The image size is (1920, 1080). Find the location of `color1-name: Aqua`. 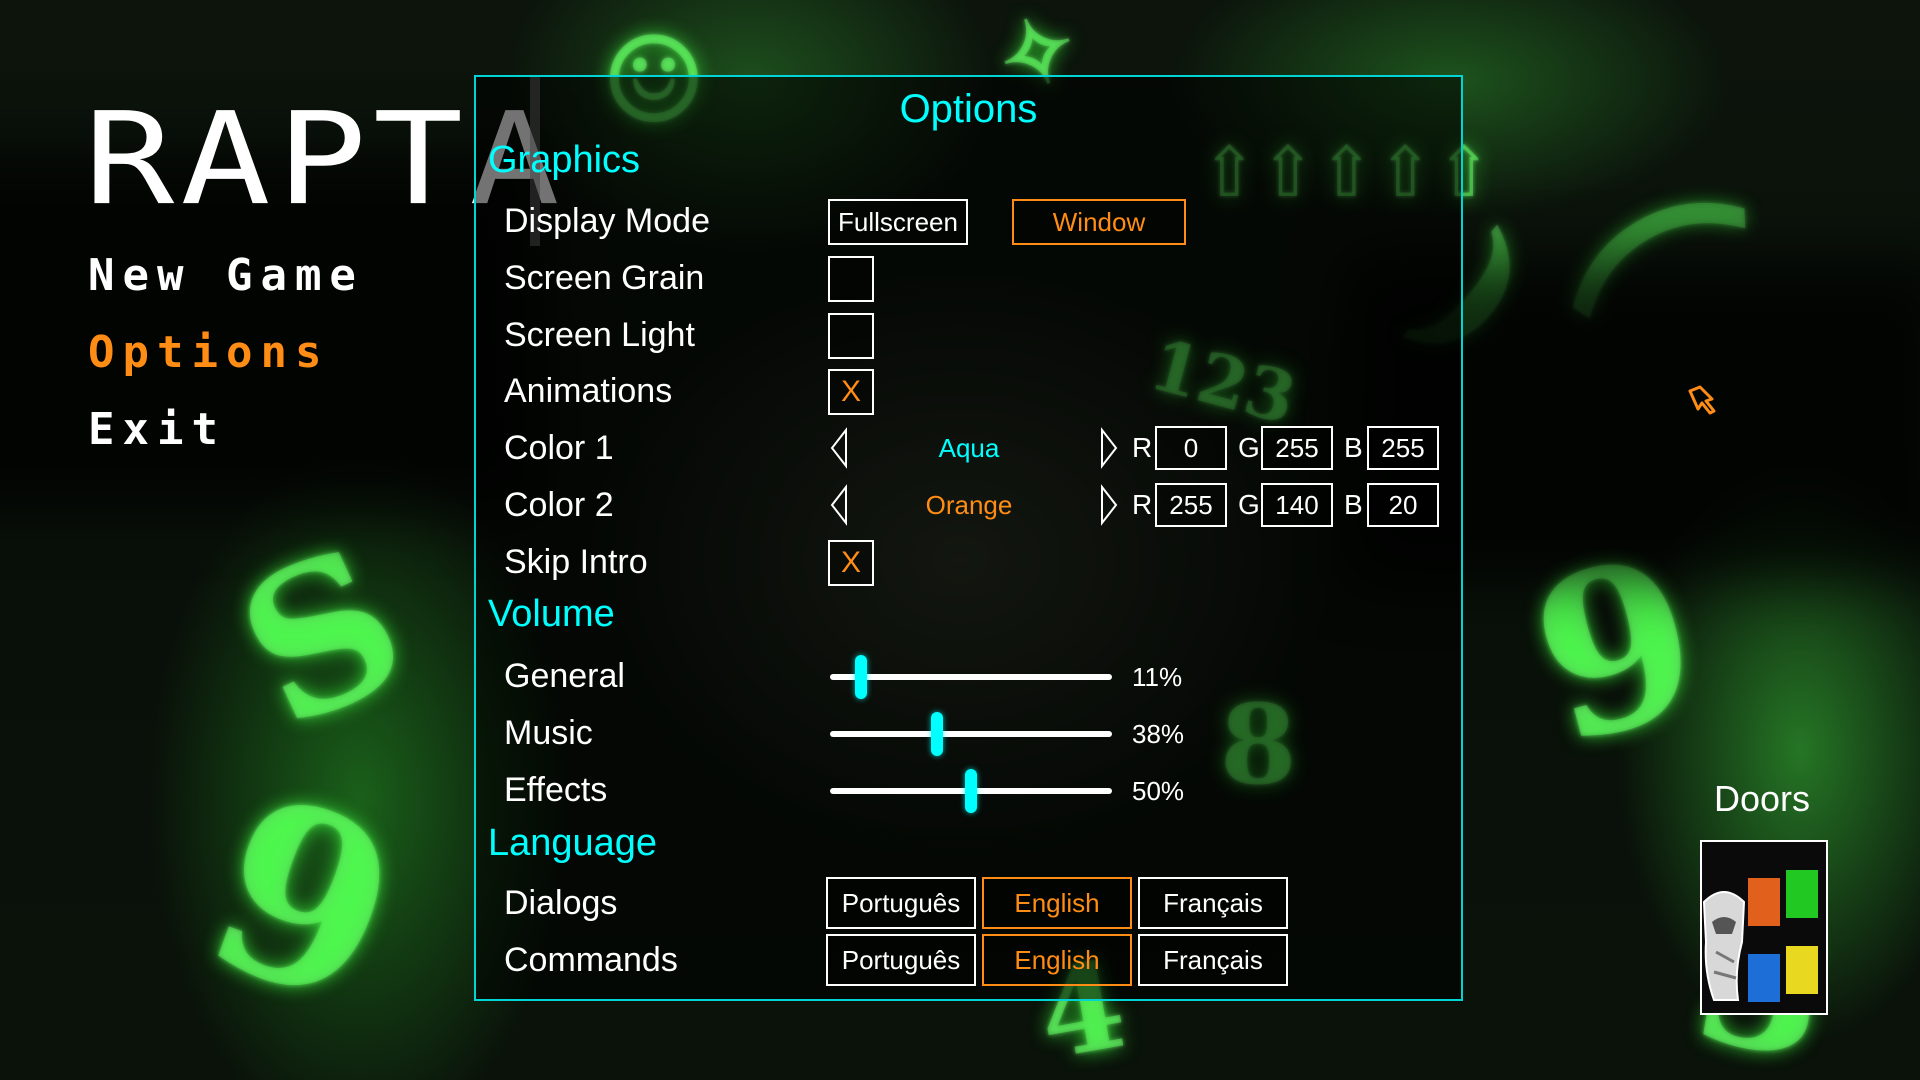

color1-name: Aqua is located at coordinates (969, 448).